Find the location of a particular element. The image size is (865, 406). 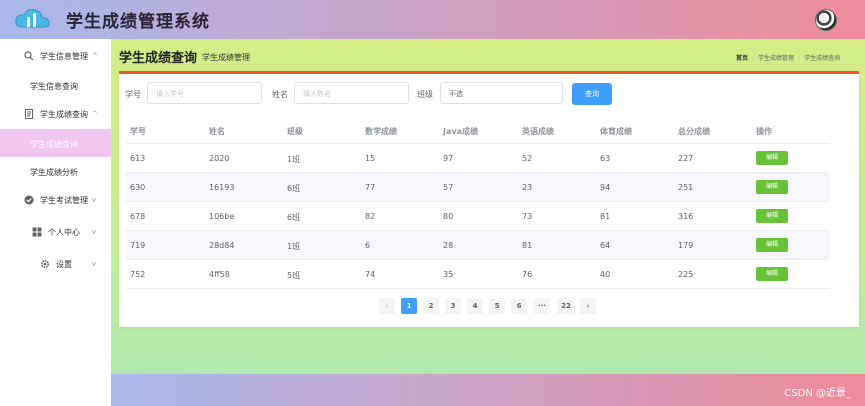

page-button: 3 is located at coordinates (453, 306).